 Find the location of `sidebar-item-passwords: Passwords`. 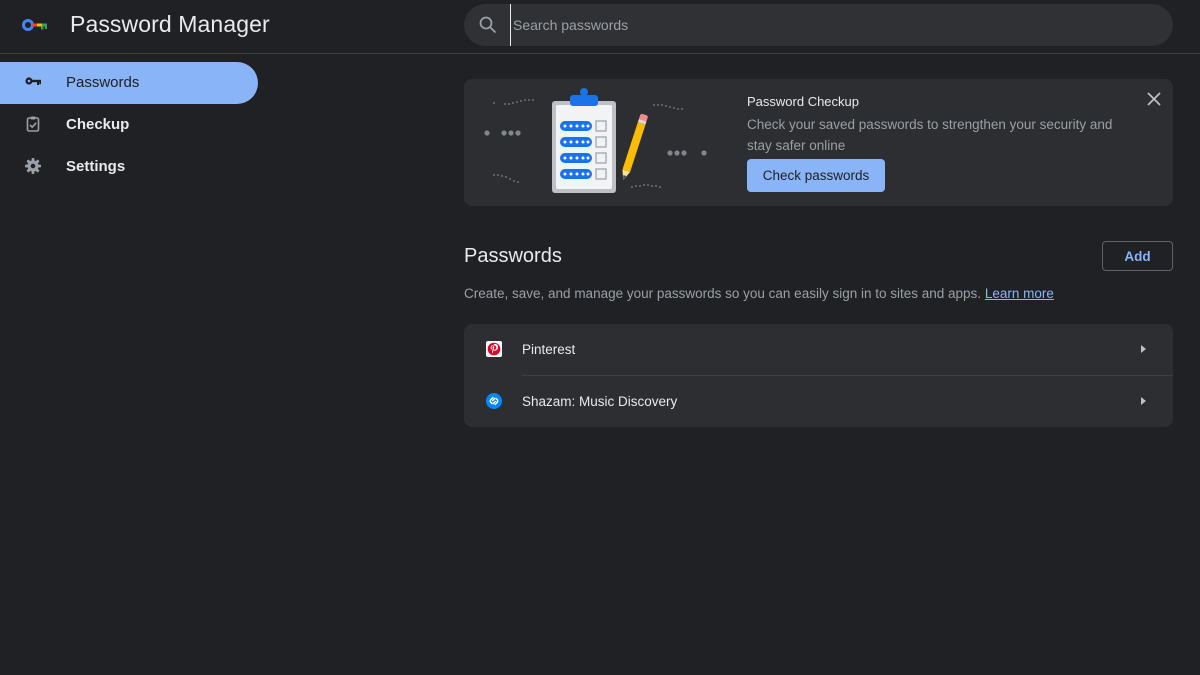

sidebar-item-passwords: Passwords is located at coordinates (129, 83).